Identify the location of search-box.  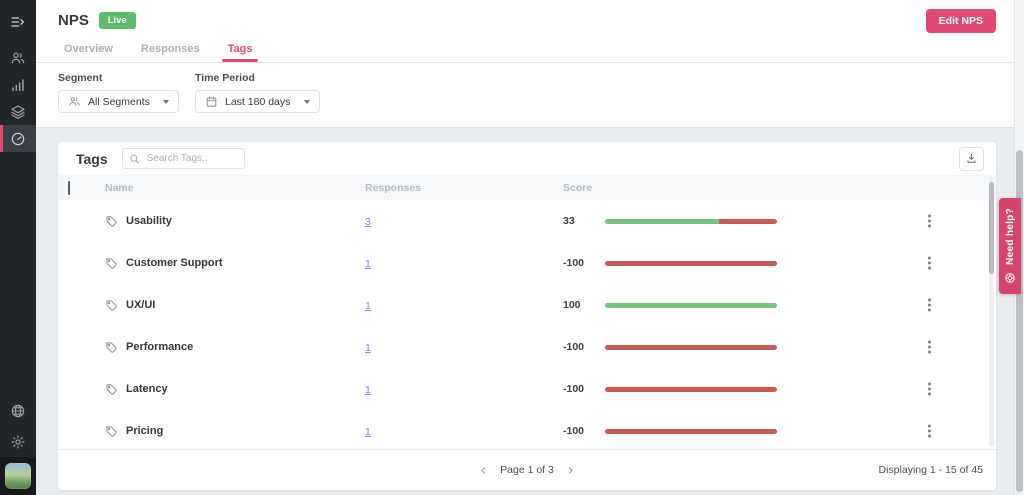
(183, 158).